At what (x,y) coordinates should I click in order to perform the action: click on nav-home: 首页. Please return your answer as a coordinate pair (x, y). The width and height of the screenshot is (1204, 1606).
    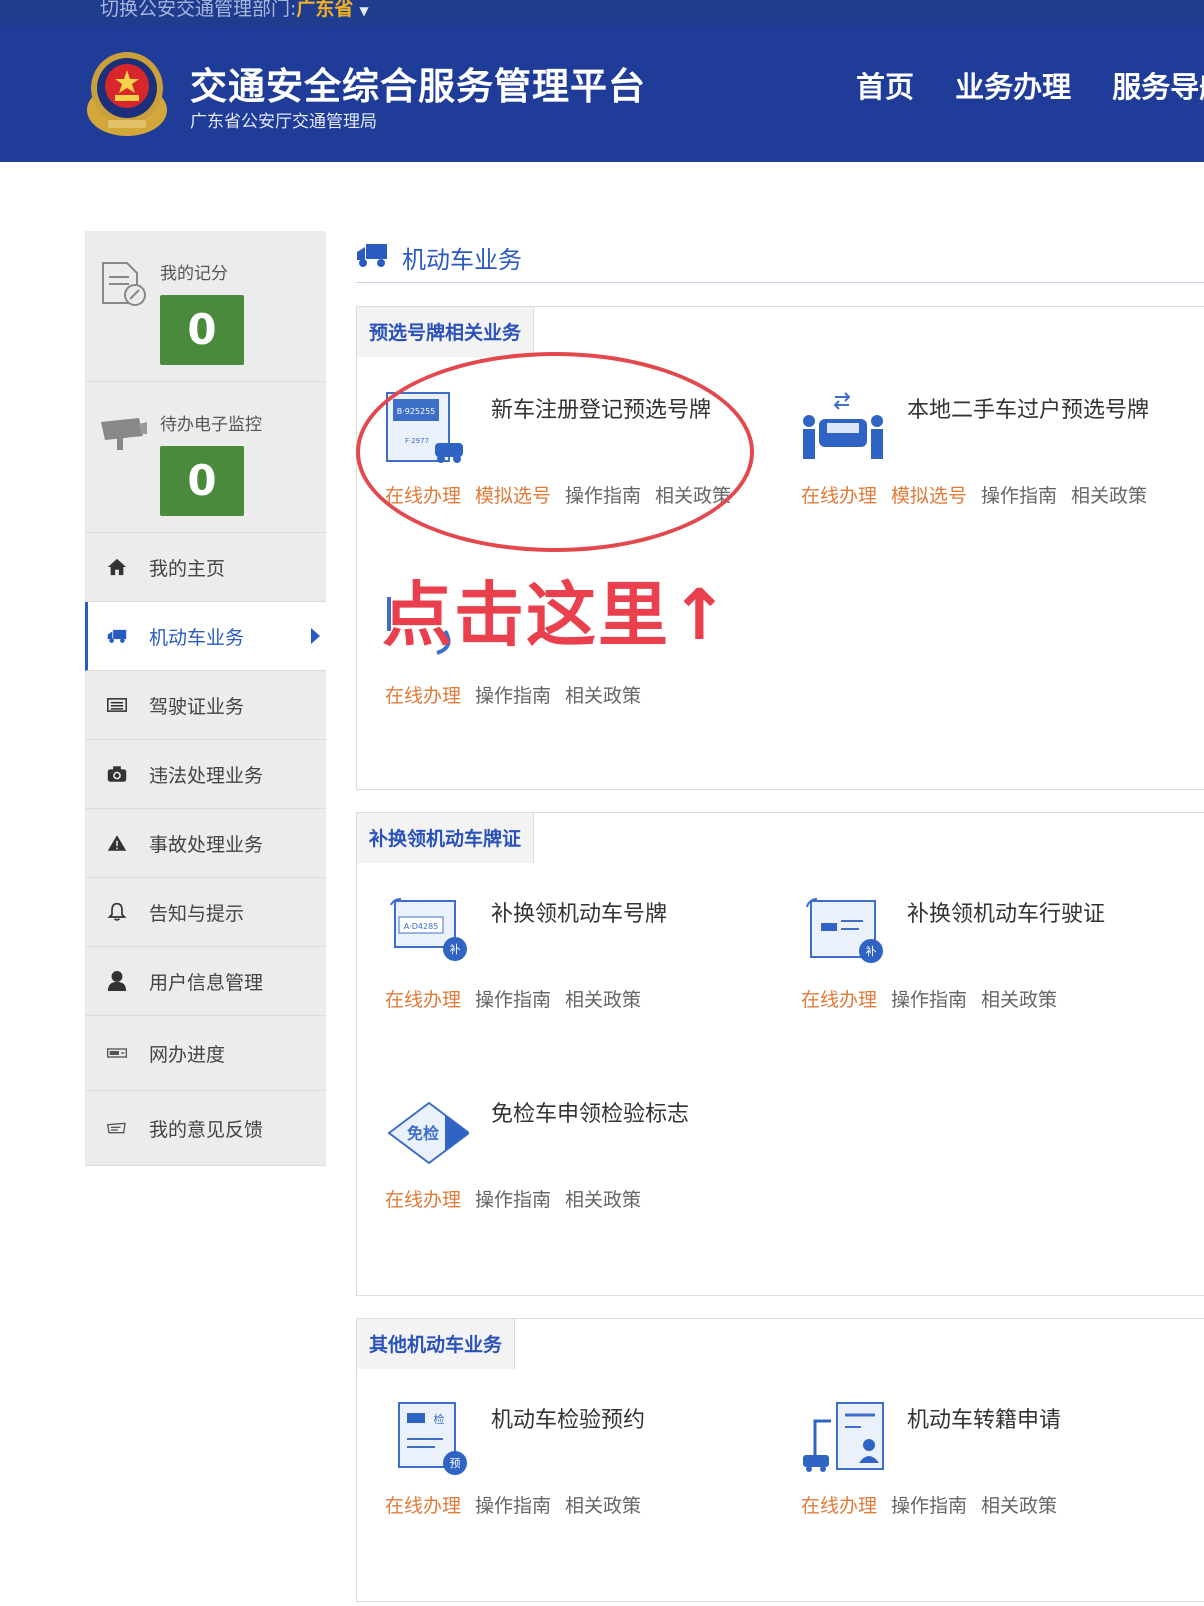
    Looking at the image, I should click on (885, 85).